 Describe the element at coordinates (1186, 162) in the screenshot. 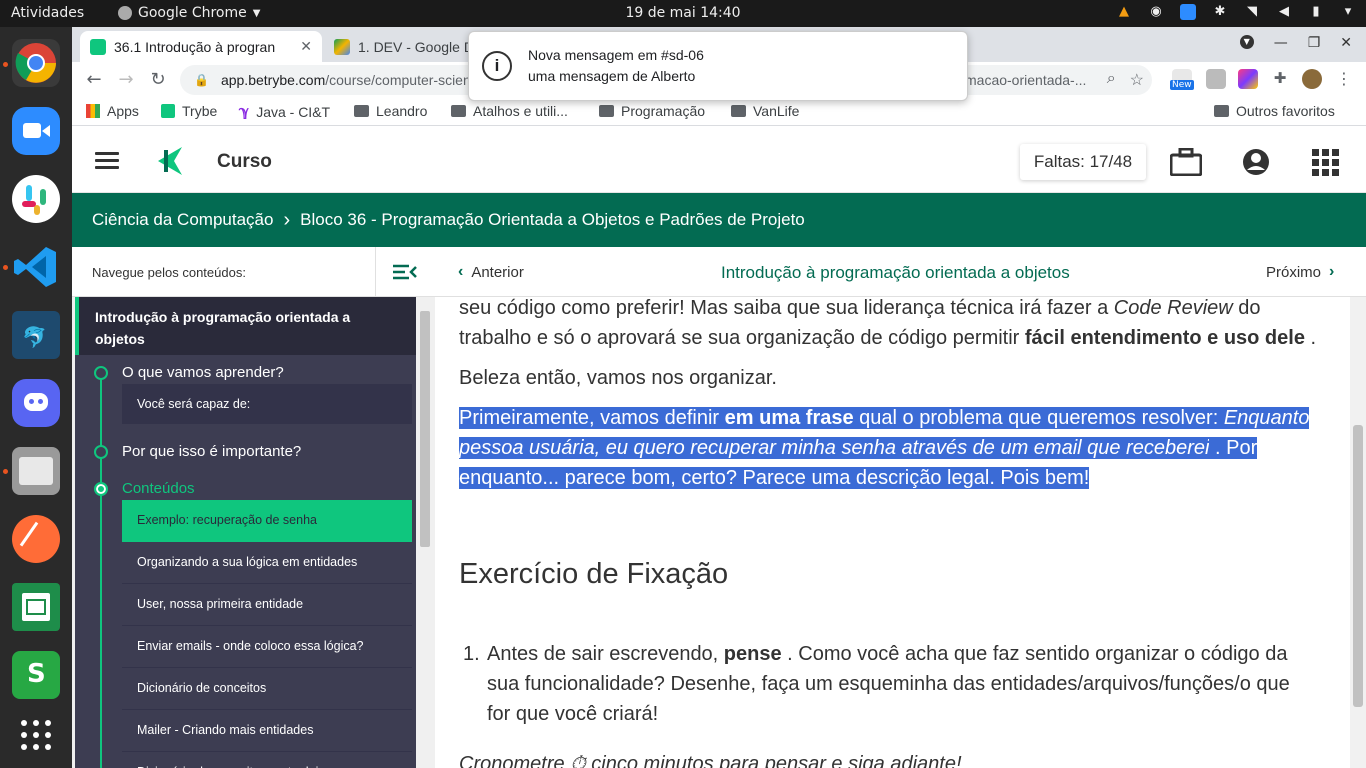

I see `briefcase-icon` at that location.